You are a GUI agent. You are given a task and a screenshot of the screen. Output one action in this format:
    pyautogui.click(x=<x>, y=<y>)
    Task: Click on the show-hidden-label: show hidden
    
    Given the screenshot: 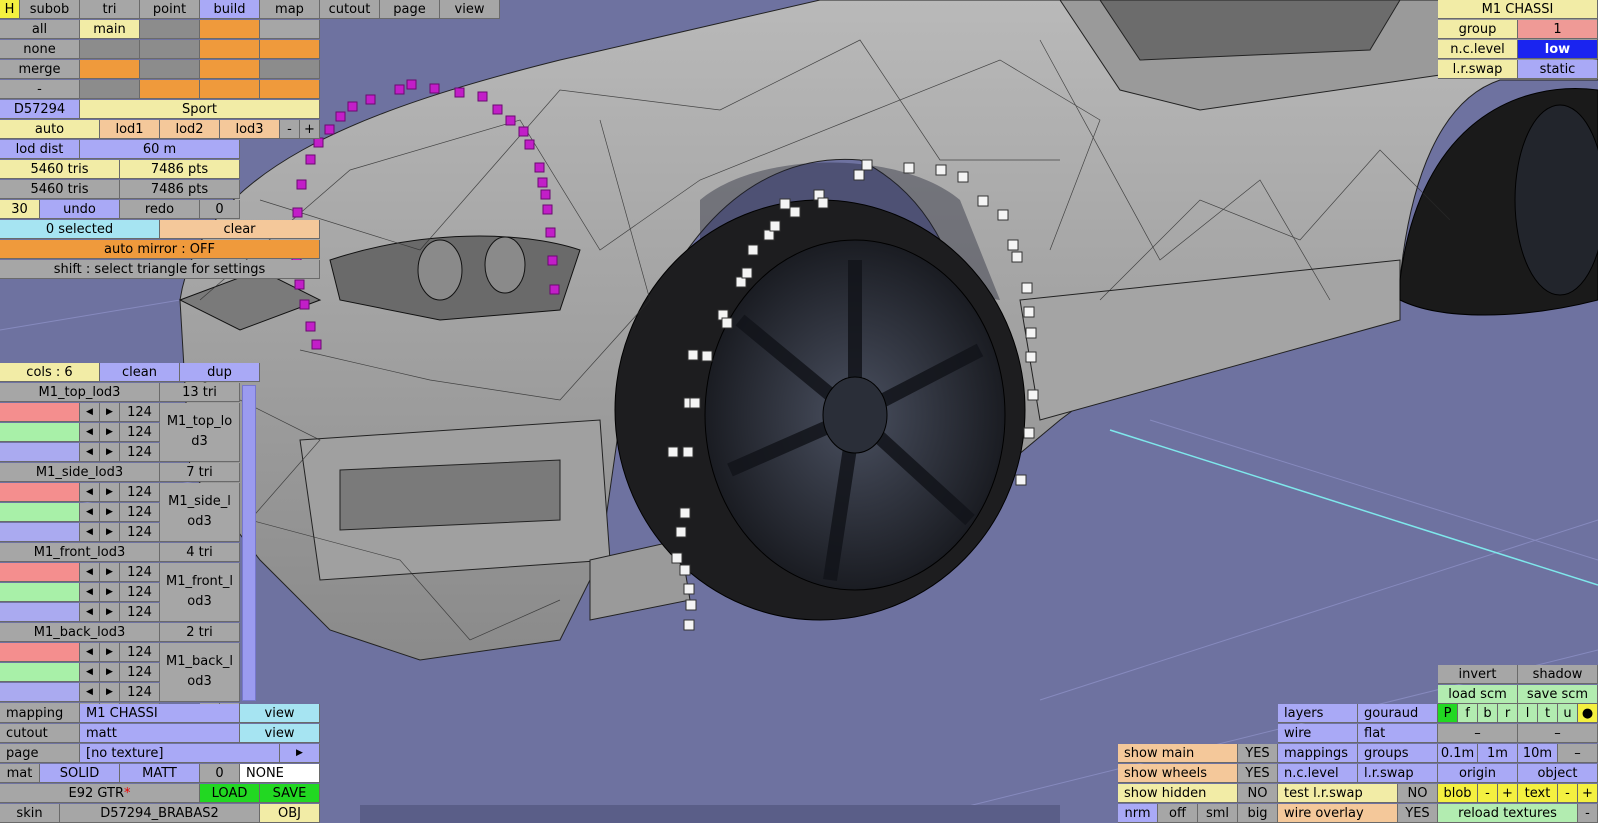 What is the action you would take?
    pyautogui.click(x=1178, y=793)
    